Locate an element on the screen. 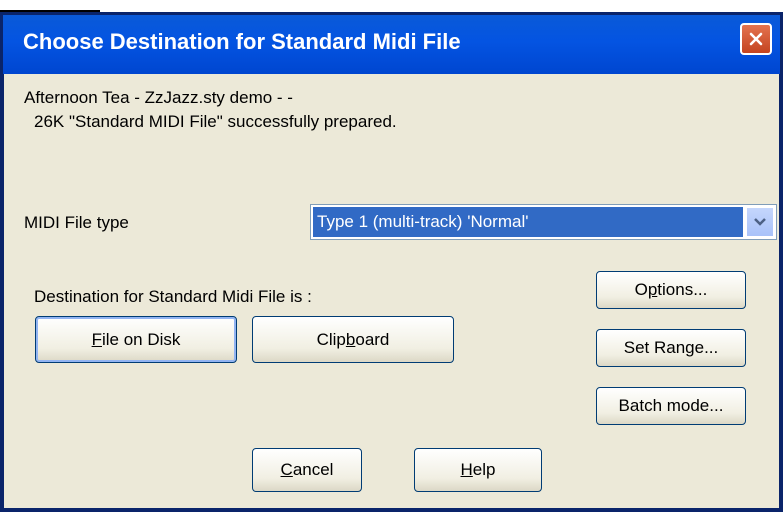 This screenshot has height=512, width=783. cancel-mnemonic: C is located at coordinates (286, 469).